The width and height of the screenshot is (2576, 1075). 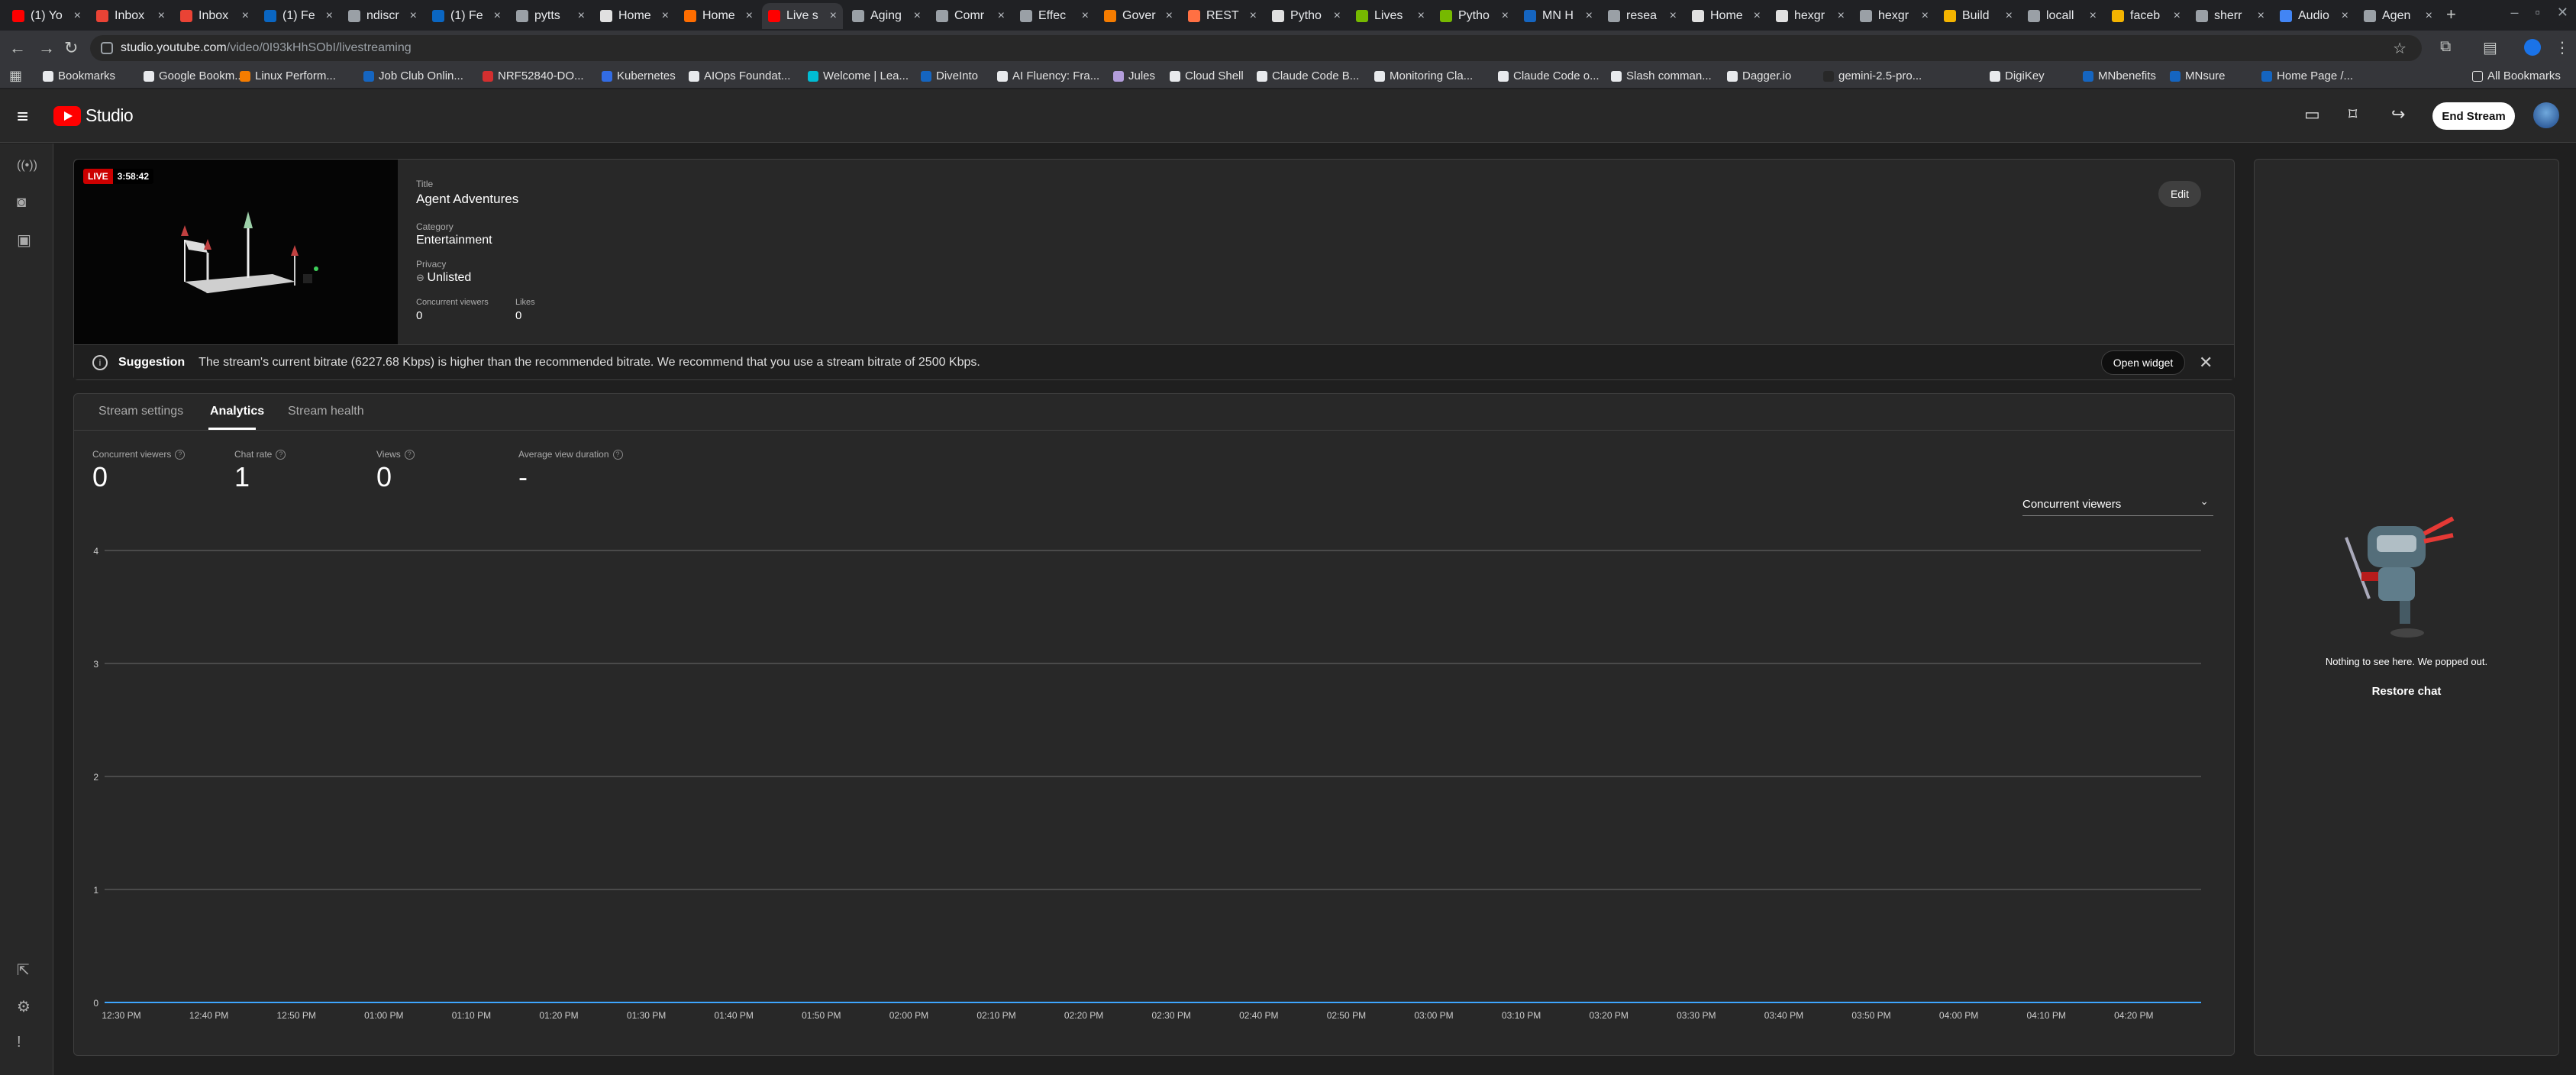 I want to click on browser-tab: REST ×, so click(x=1222, y=16).